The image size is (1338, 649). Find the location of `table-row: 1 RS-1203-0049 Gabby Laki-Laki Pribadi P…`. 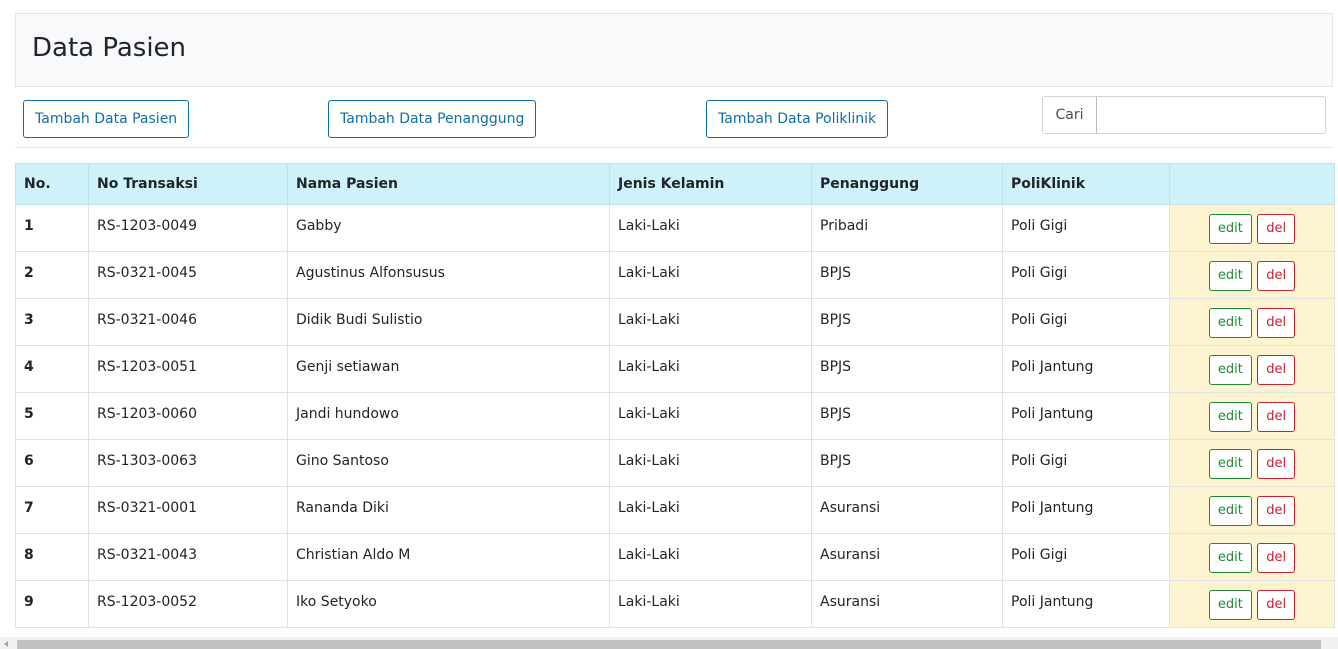

table-row: 1 RS-1203-0049 Gabby Laki-Laki Pribadi P… is located at coordinates (675, 228).